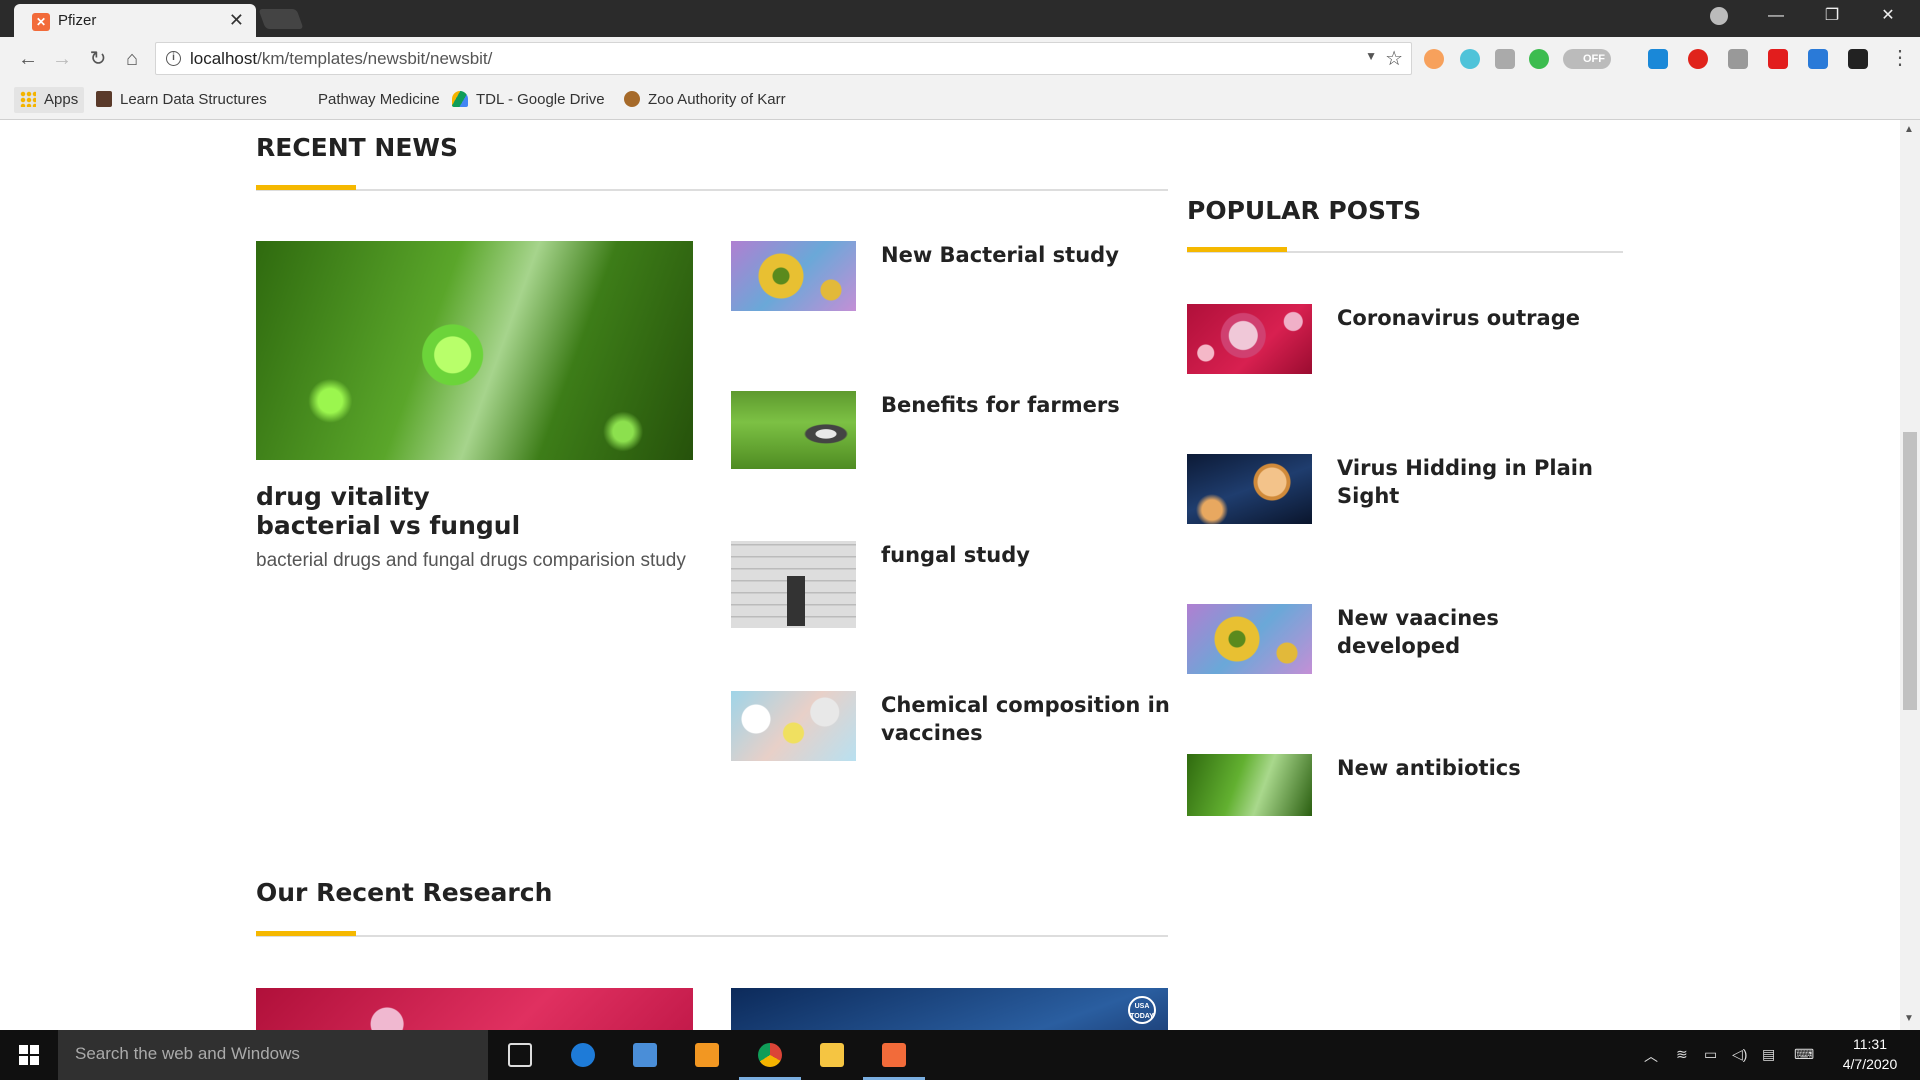 This screenshot has width=1920, height=1080. I want to click on taskbar-clock: 11:31 4/7/2020, so click(1870, 1054).